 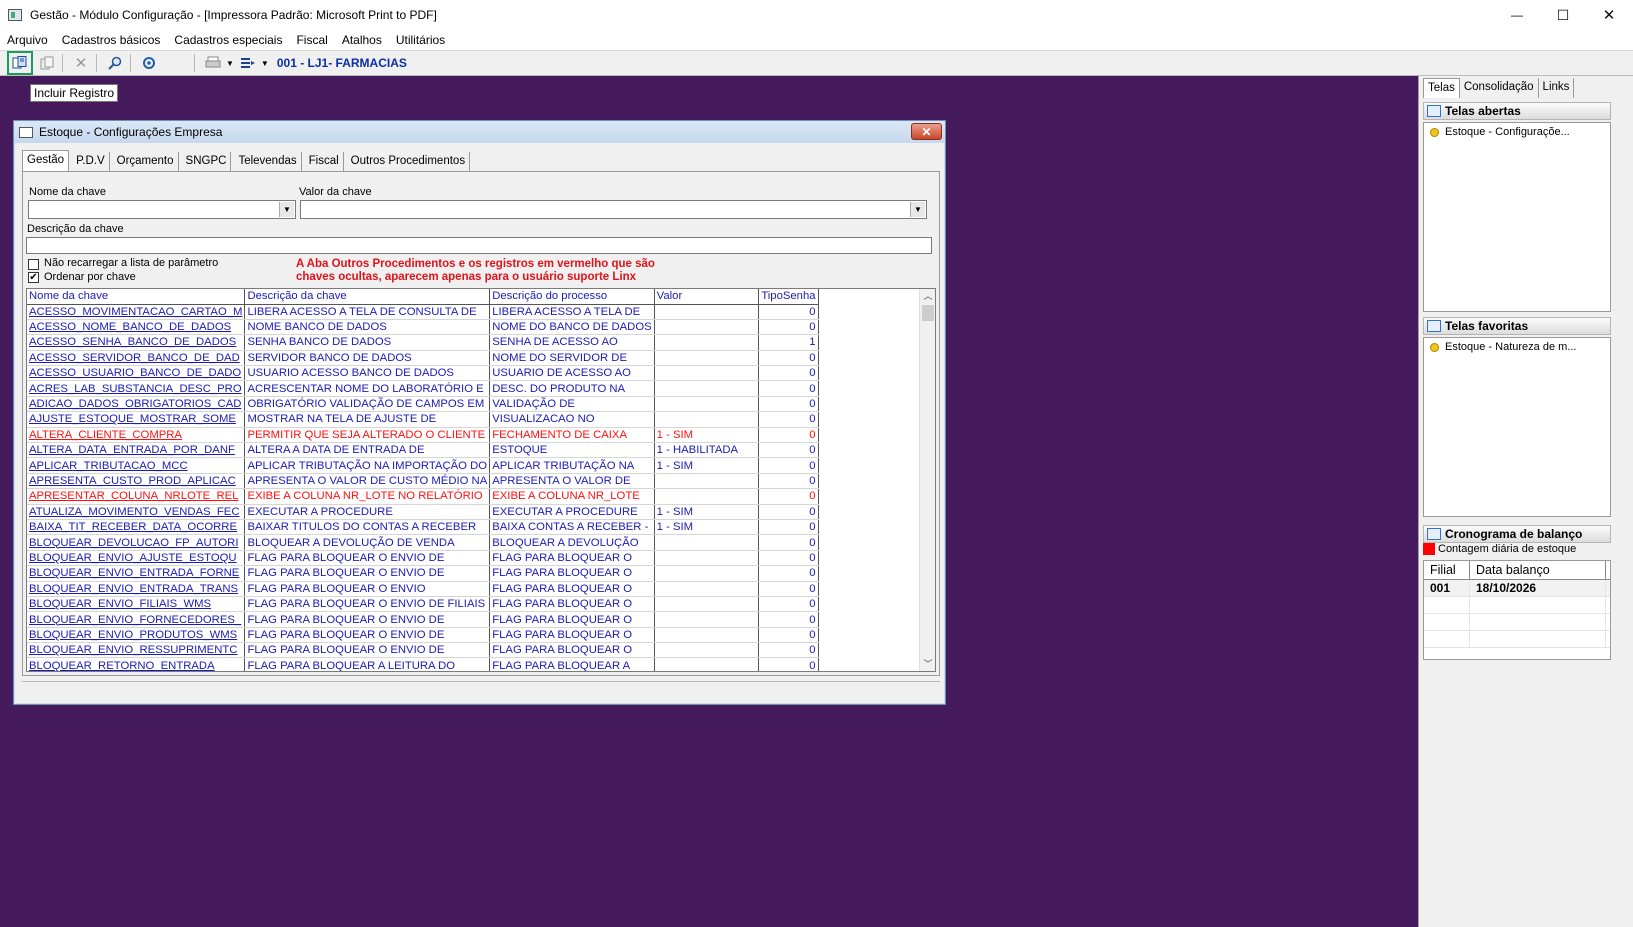 I want to click on menu-atalhos: Atalhos, so click(x=362, y=40).